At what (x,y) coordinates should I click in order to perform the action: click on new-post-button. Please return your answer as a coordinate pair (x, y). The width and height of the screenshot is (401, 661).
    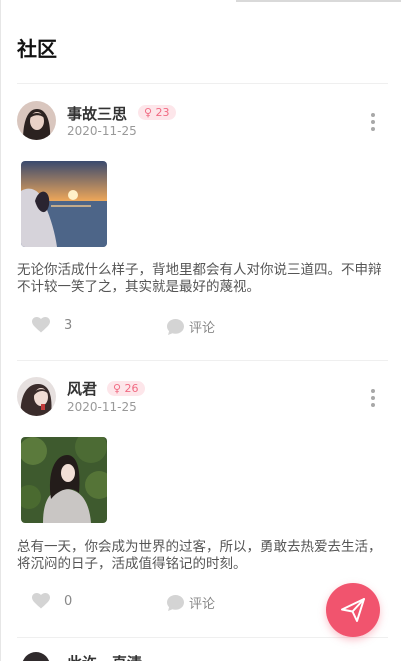
    Looking at the image, I should click on (353, 610).